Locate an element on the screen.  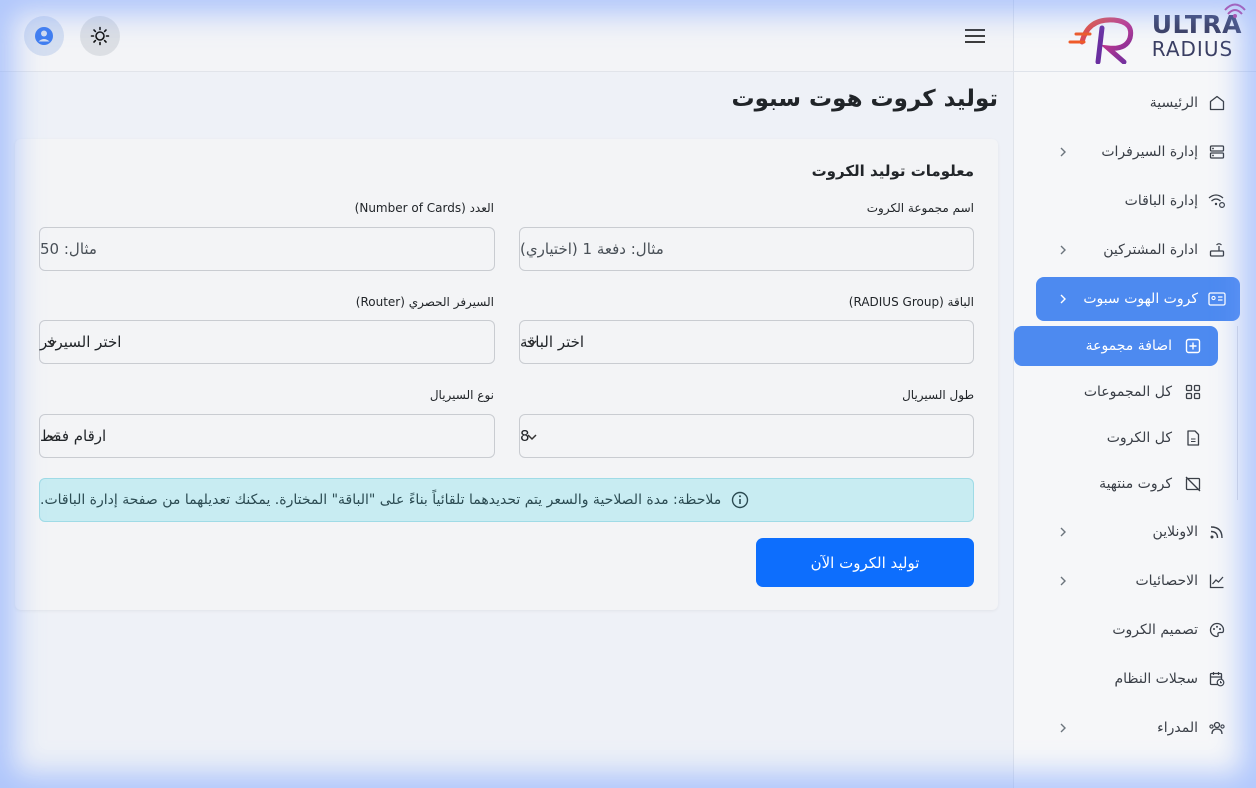
sub-item-all-cards: كل الكروت is located at coordinates (1116, 438).